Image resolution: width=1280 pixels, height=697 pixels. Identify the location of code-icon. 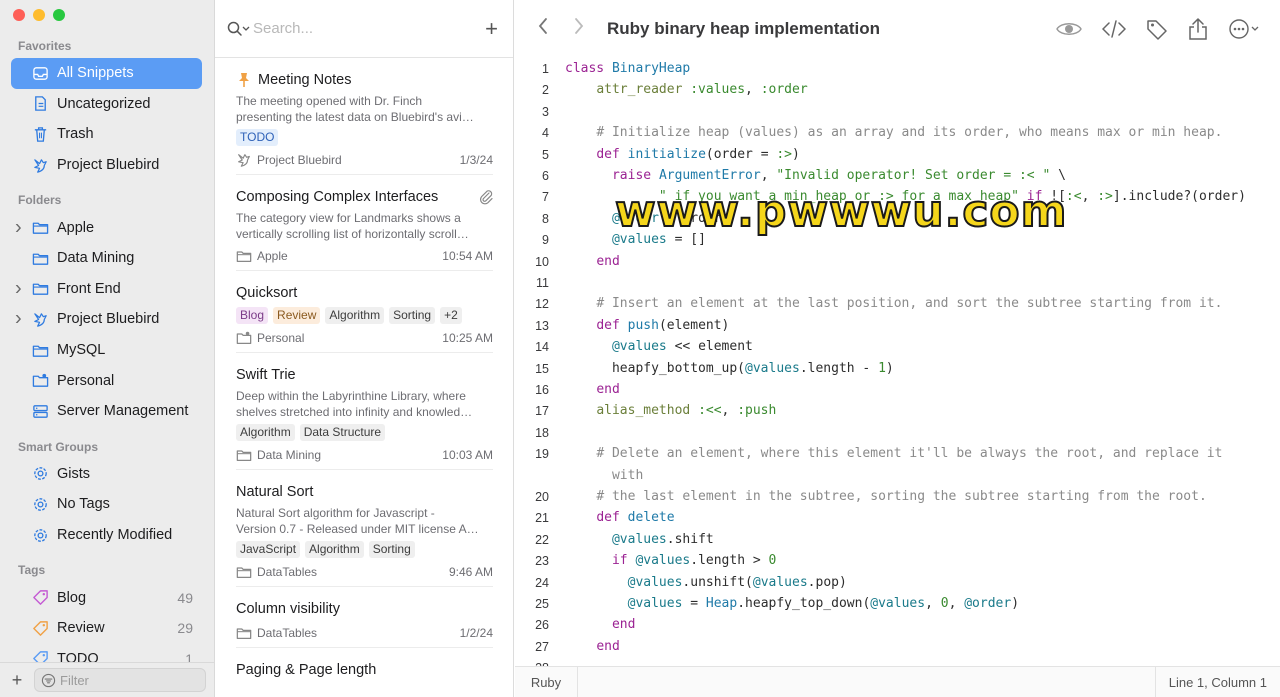
(1114, 29).